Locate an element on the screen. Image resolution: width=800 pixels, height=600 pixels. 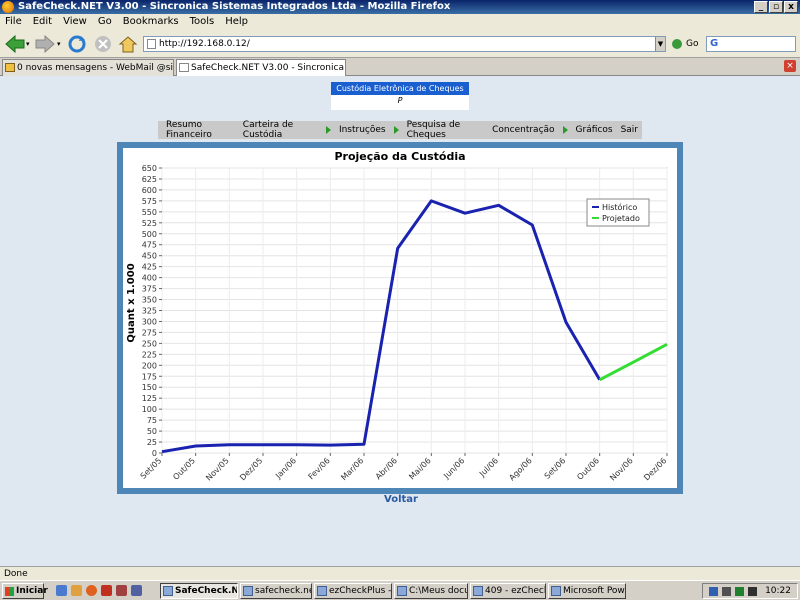
menu-edit: Edit is located at coordinates (42, 22).